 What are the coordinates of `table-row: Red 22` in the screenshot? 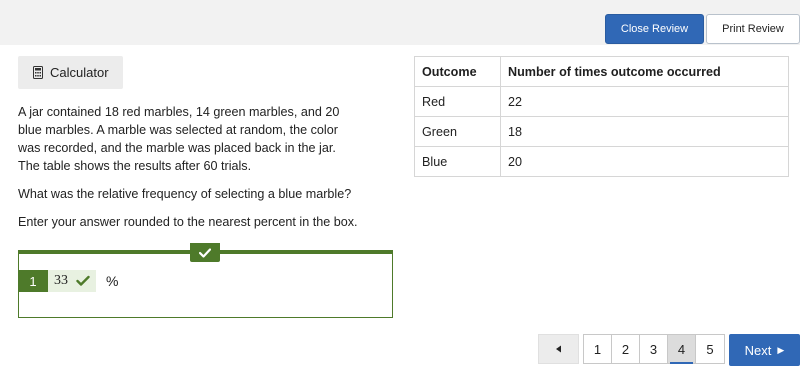 It's located at (601, 101).